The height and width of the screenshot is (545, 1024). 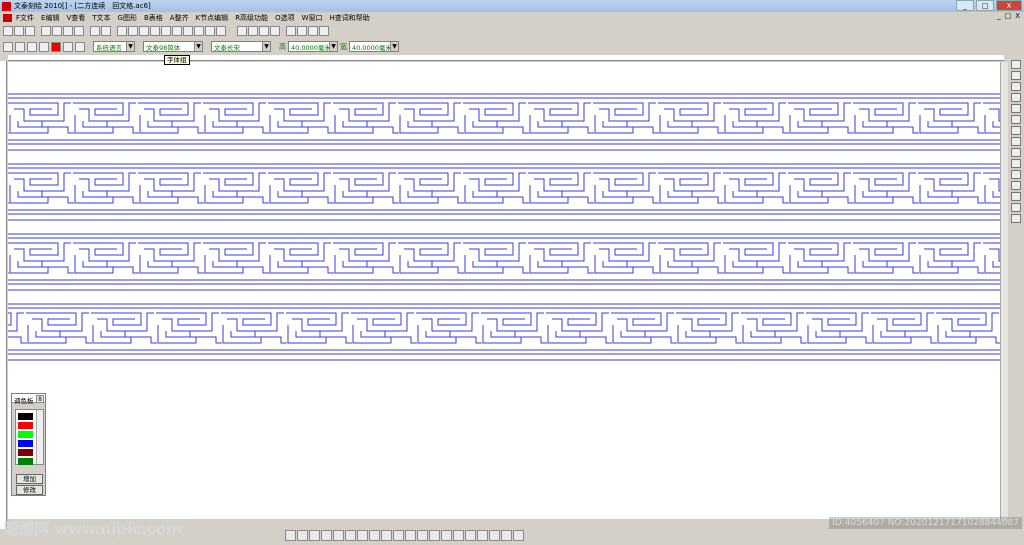 What do you see at coordinates (8, 30) in the screenshot?
I see `new-file-icon` at bounding box center [8, 30].